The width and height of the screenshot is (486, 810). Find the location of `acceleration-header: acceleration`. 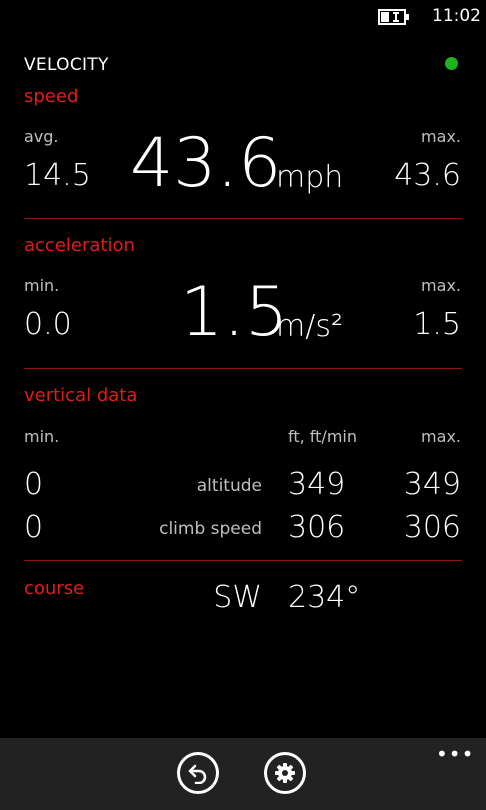

acceleration-header: acceleration is located at coordinates (79, 245).